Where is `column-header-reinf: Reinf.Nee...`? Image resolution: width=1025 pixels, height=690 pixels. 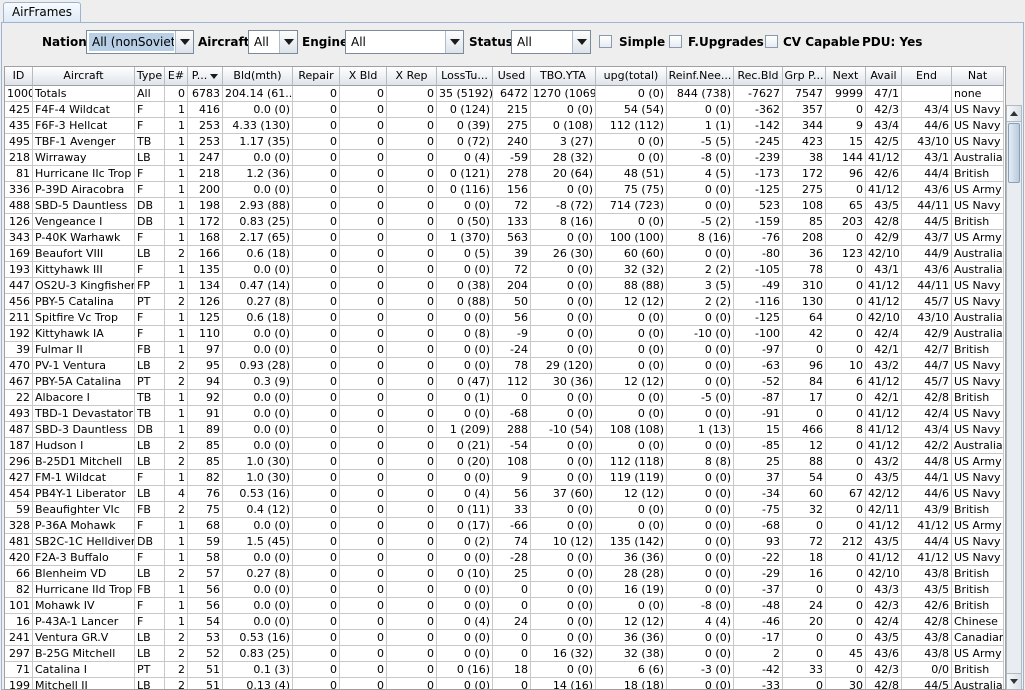 column-header-reinf: Reinf.Nee... is located at coordinates (700, 76).